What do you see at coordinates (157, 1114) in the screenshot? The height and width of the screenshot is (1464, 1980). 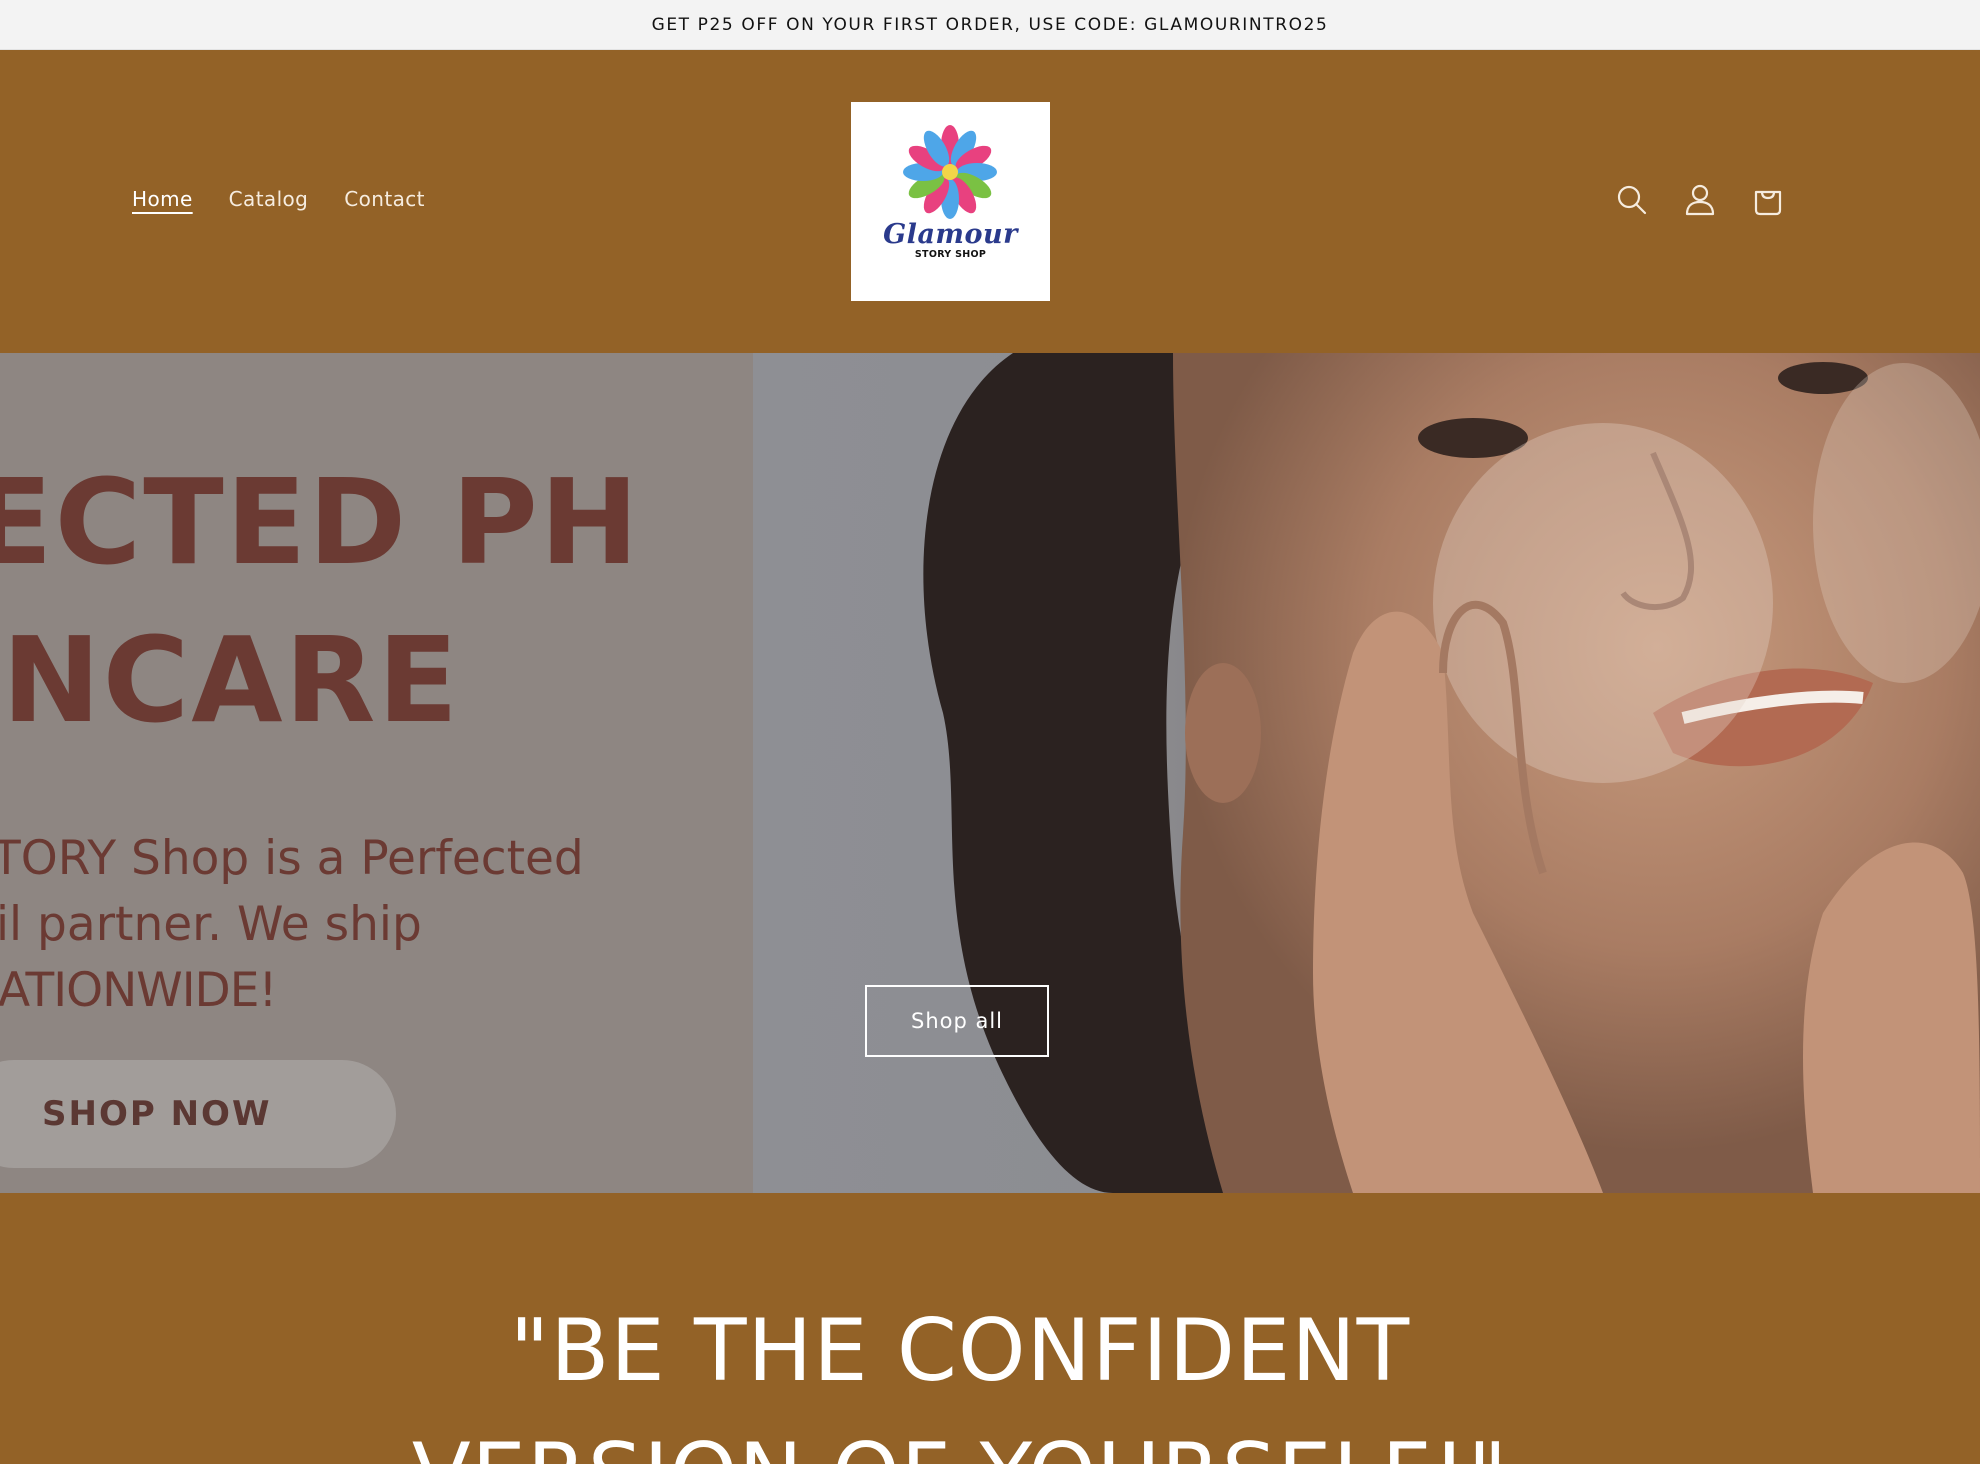 I see `shop-now-label: SHOP NOW` at bounding box center [157, 1114].